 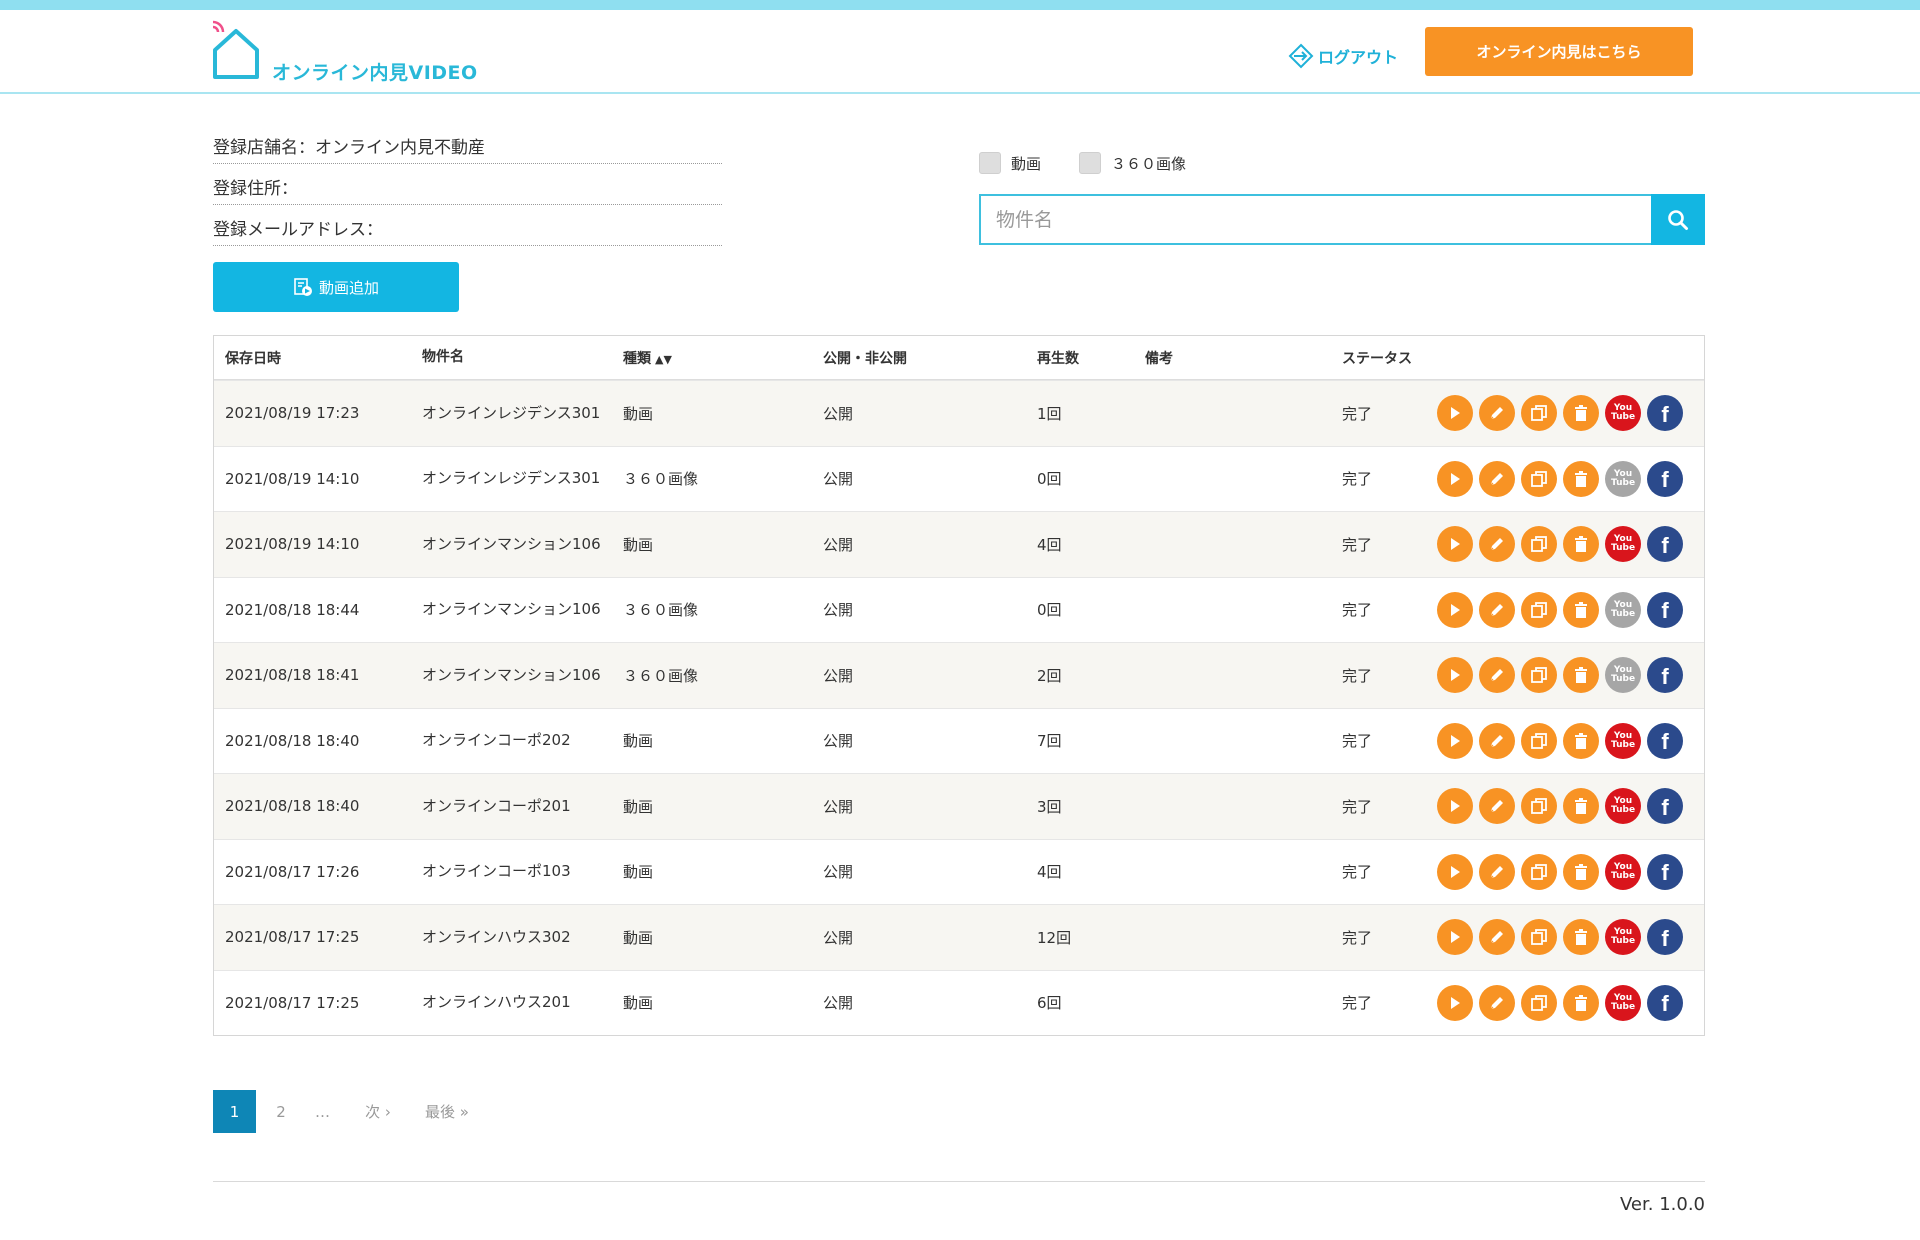 I want to click on cell-date: 2021/08/18 18:40, so click(x=292, y=740).